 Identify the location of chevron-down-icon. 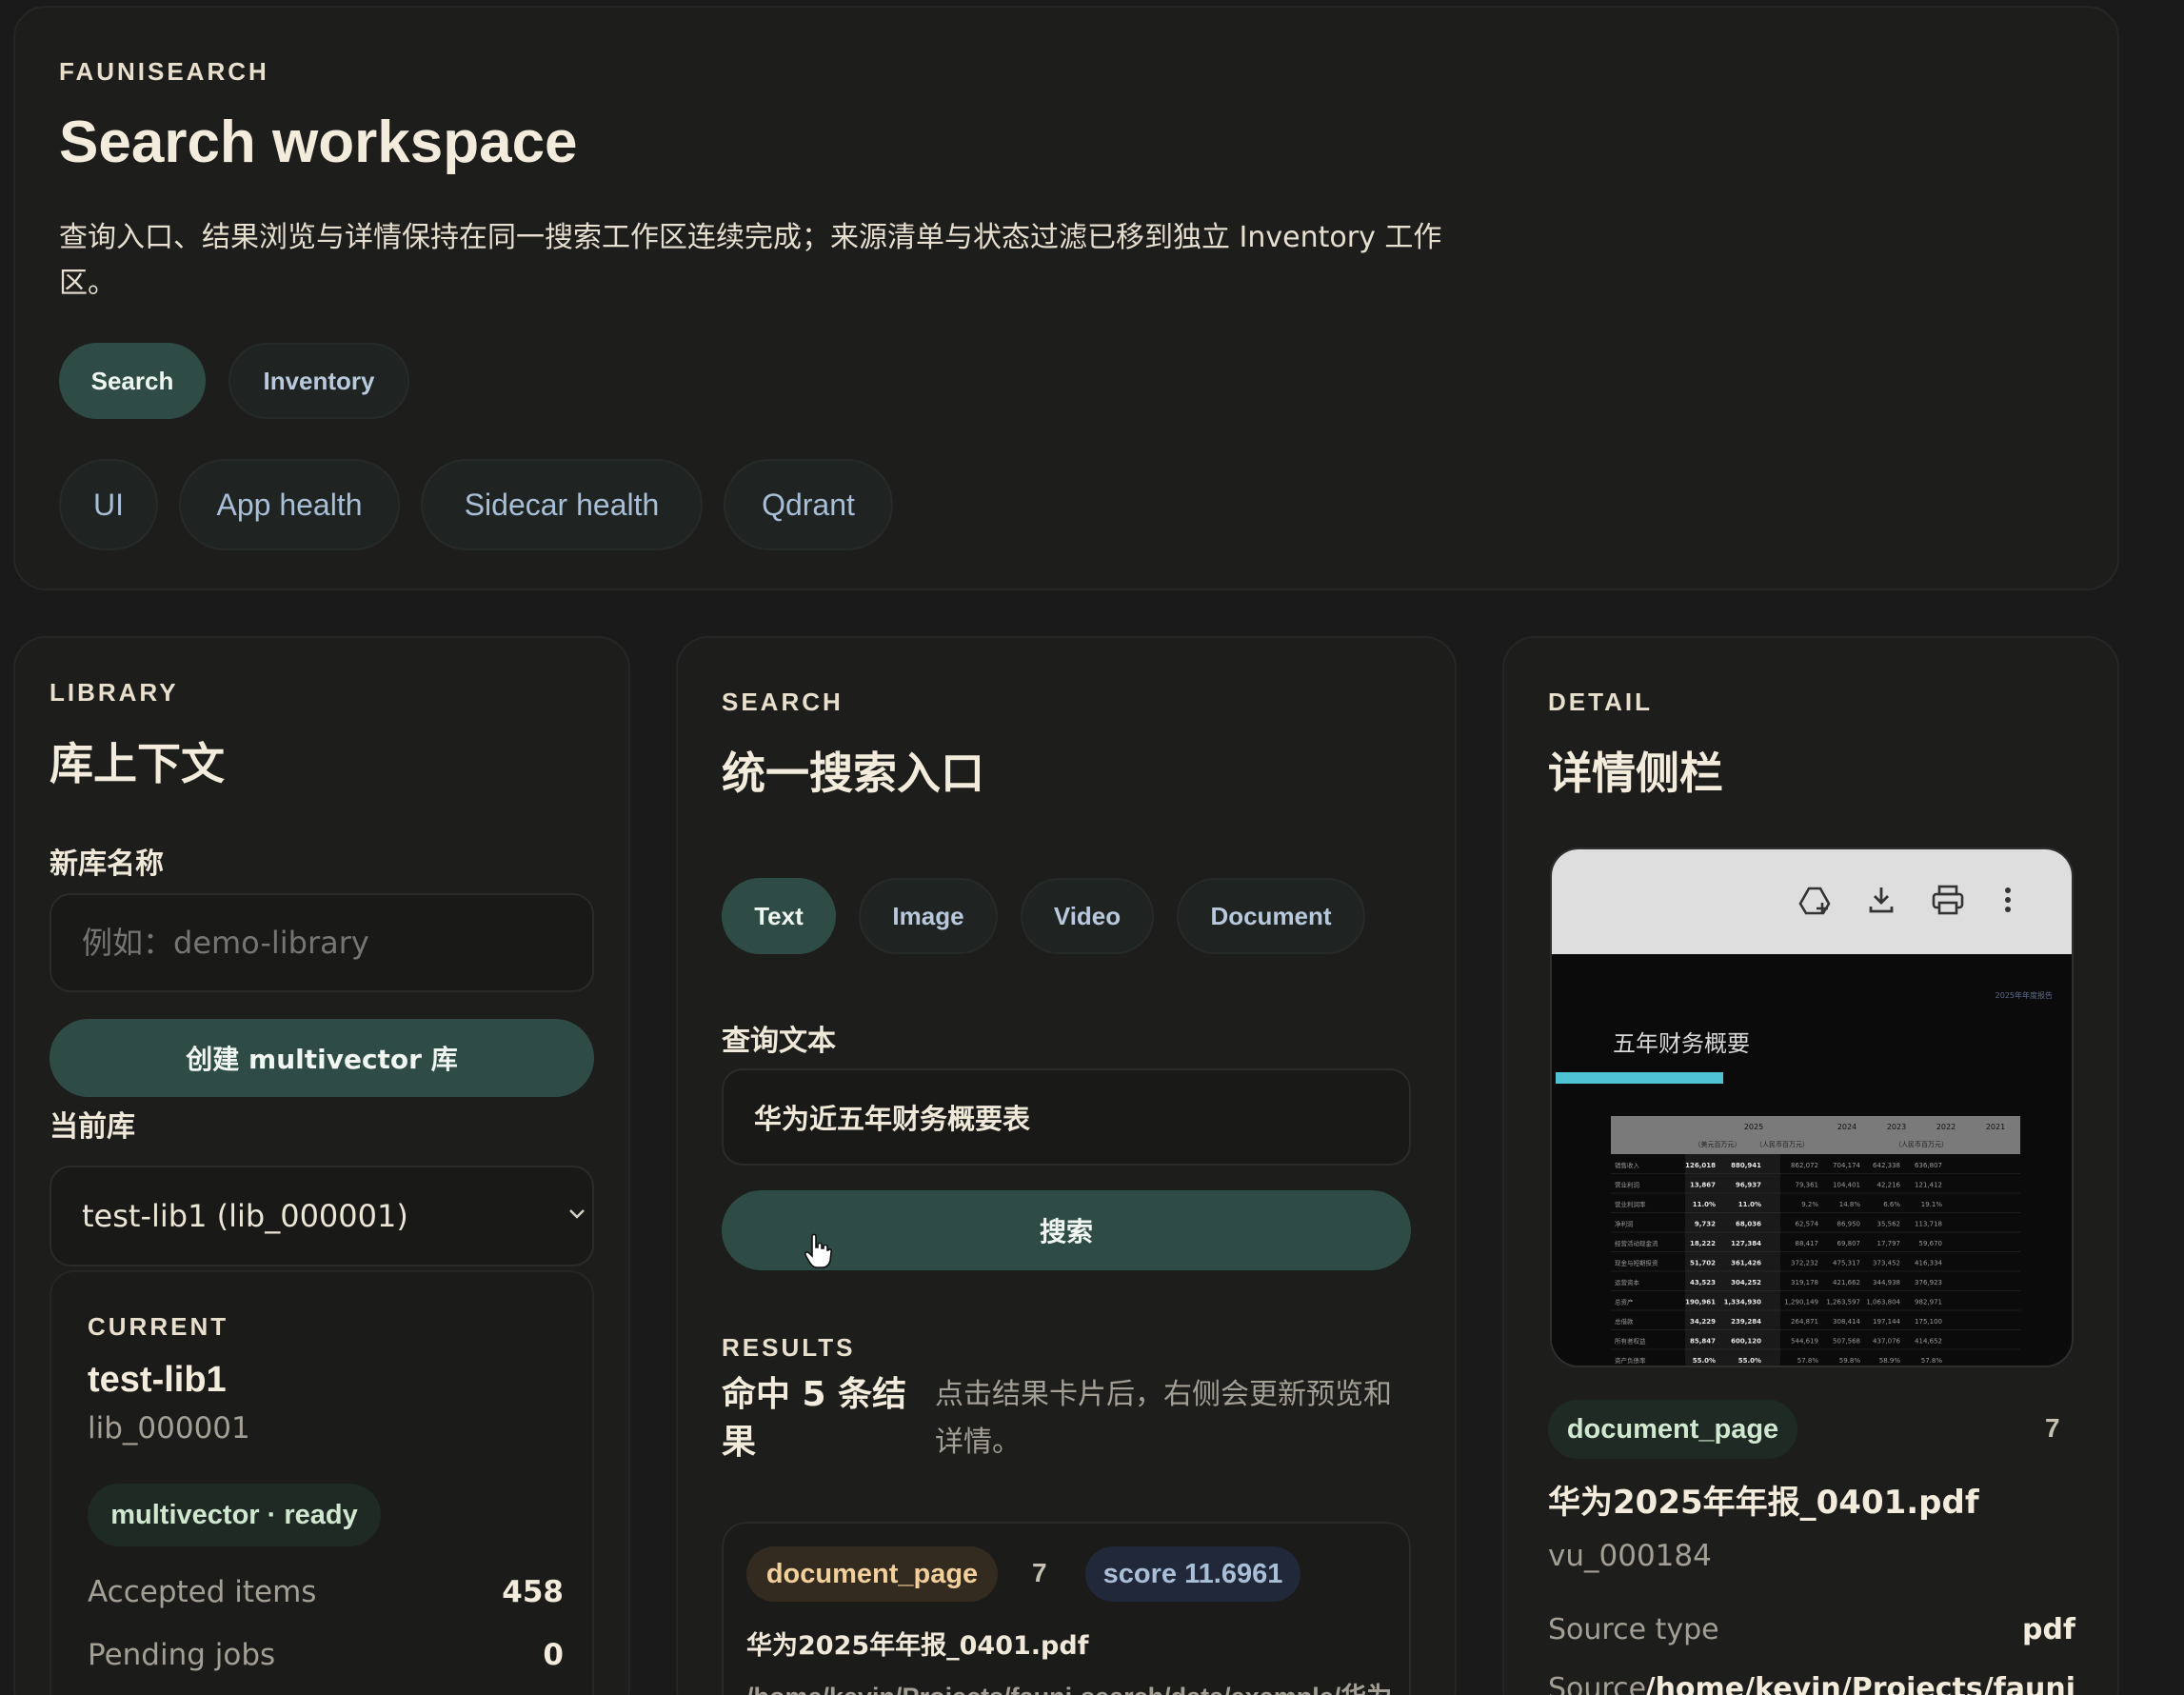
(576, 1213).